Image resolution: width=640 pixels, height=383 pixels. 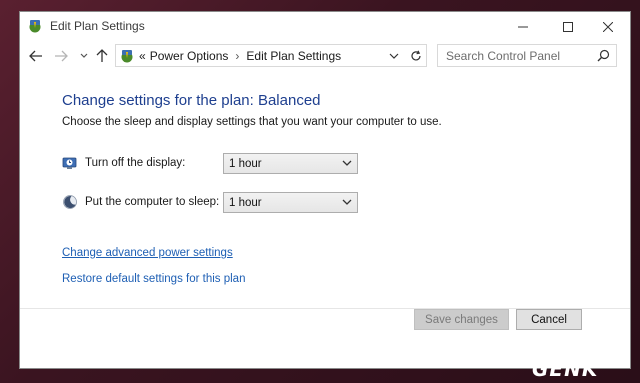 I want to click on refresh-button, so click(x=416, y=55).